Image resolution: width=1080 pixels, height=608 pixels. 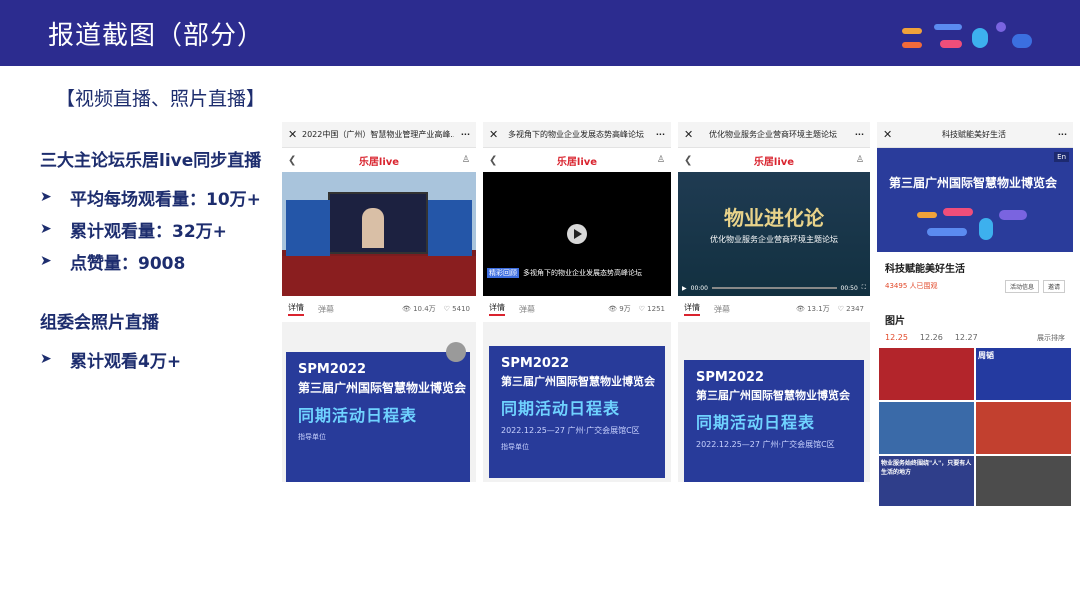 I want to click on webview-topbar: ✕ 多视角下的物业企业发展态势高峰论坛 ···, so click(x=577, y=135).